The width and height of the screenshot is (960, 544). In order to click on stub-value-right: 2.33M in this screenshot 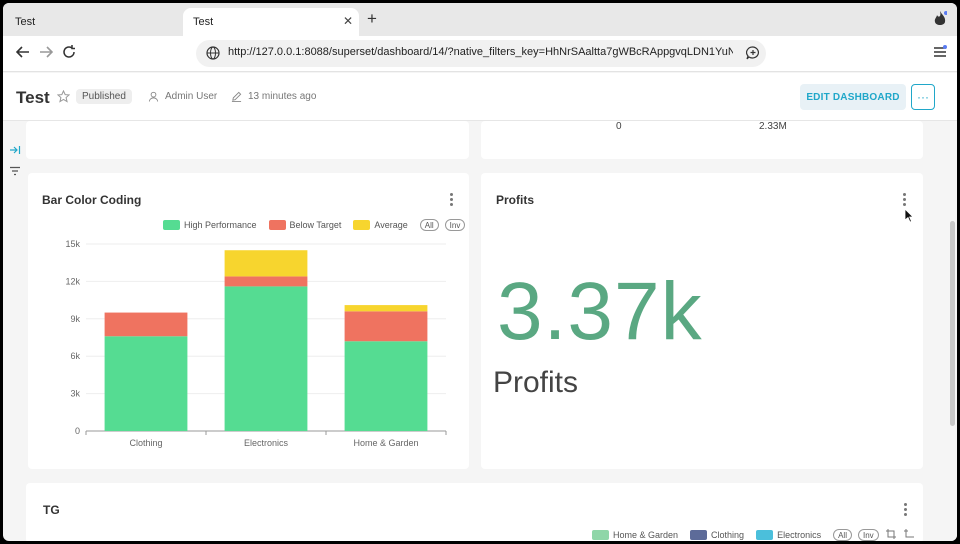, I will do `click(773, 126)`.